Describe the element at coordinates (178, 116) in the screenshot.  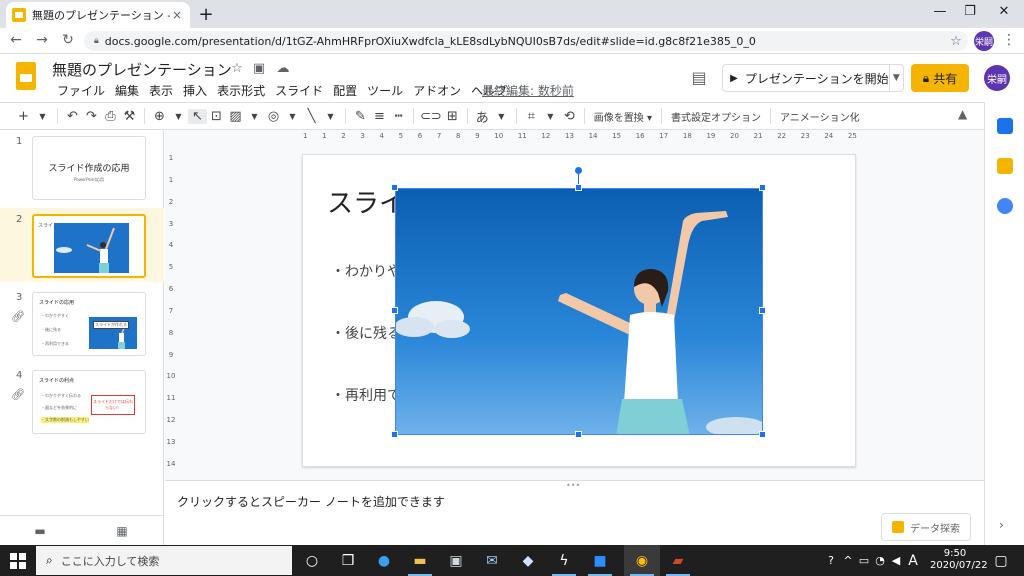
I see `zoom-dropdown-icon: ▼` at that location.